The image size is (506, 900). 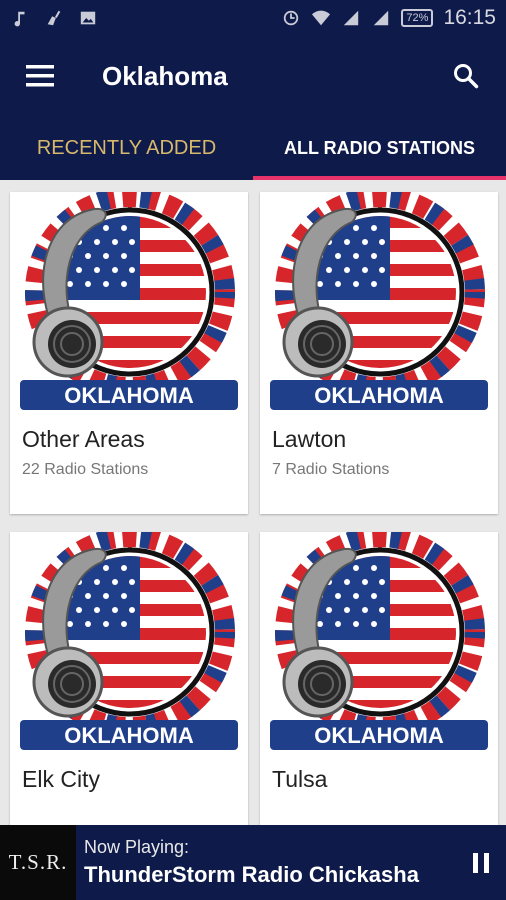 I want to click on now-playing-label: Now Playing:, so click(x=137, y=847).